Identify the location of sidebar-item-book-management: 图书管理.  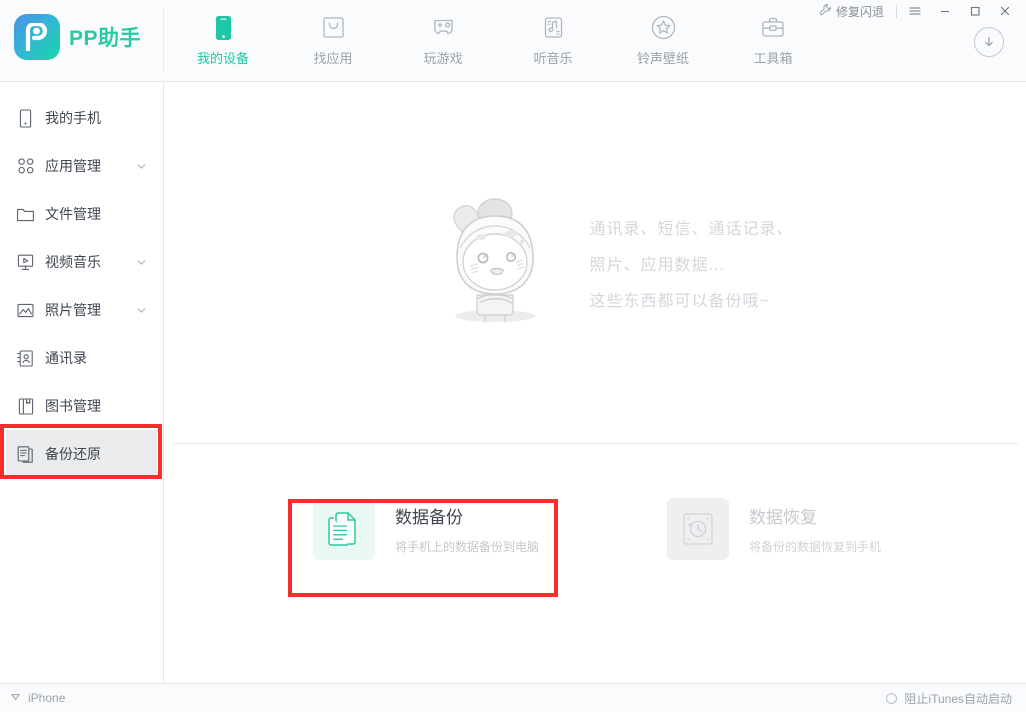
(81, 406).